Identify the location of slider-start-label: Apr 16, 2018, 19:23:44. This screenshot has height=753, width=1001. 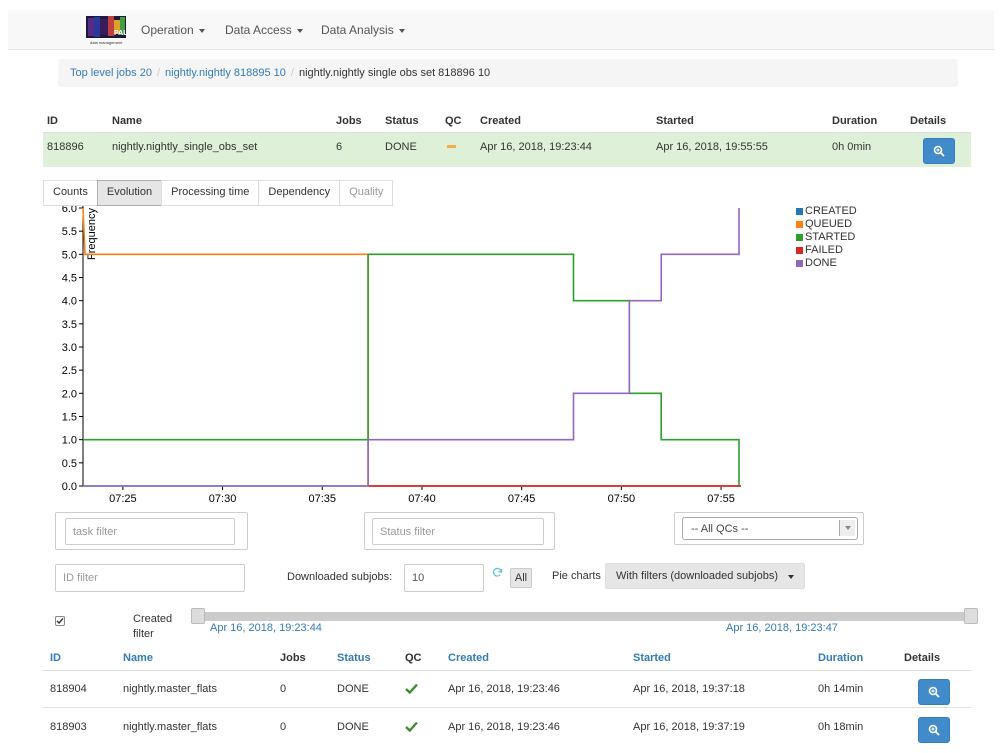
(266, 628).